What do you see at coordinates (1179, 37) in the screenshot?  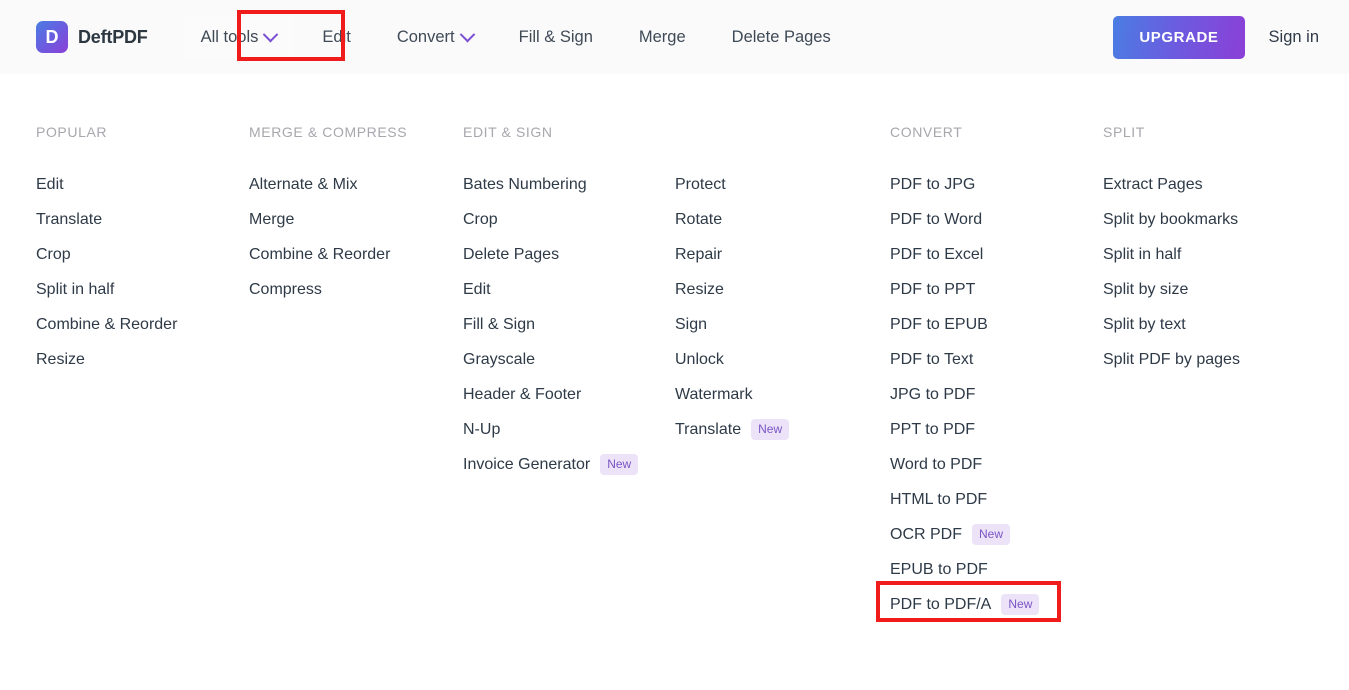 I see `upgrade-button: UPGRADE` at bounding box center [1179, 37].